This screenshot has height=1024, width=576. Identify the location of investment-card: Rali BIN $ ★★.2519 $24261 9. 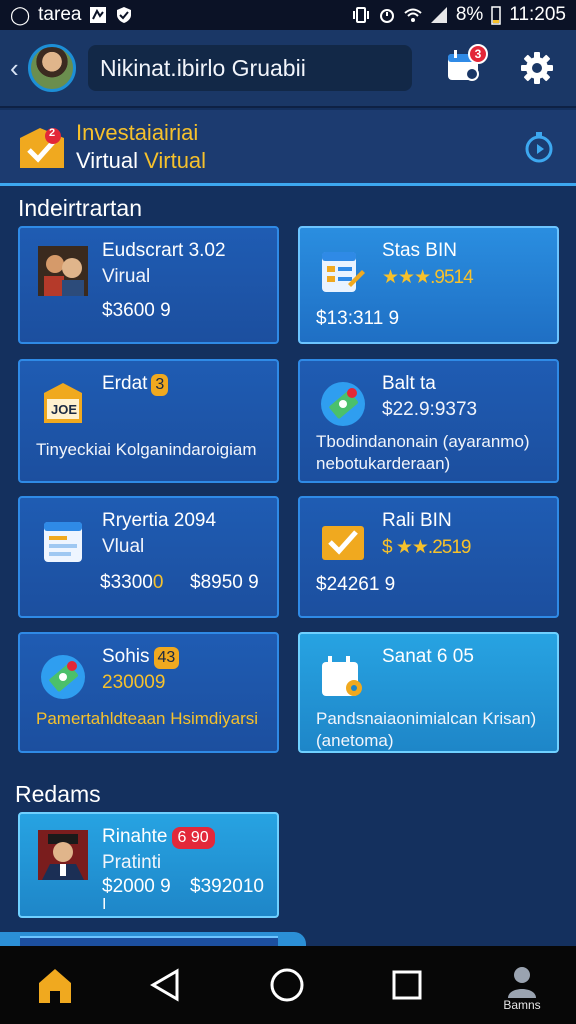
(428, 557).